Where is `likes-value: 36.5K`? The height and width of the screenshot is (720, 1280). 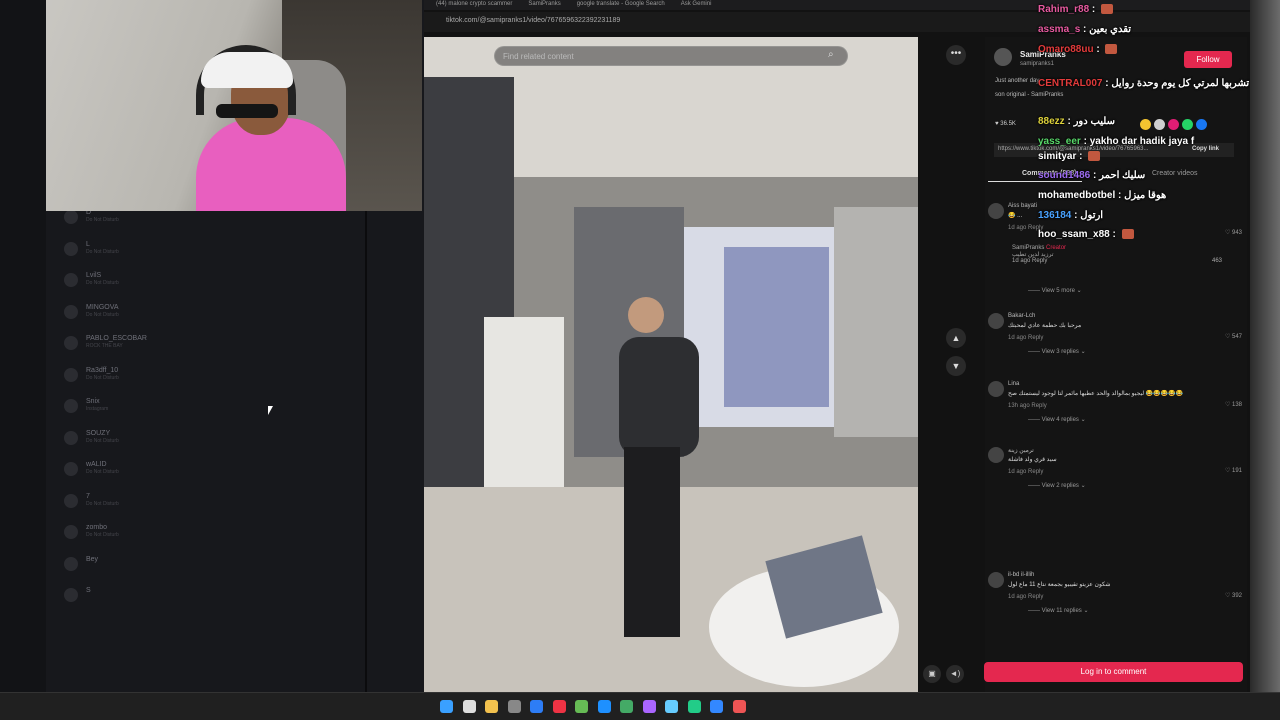 likes-value: 36.5K is located at coordinates (1008, 124).